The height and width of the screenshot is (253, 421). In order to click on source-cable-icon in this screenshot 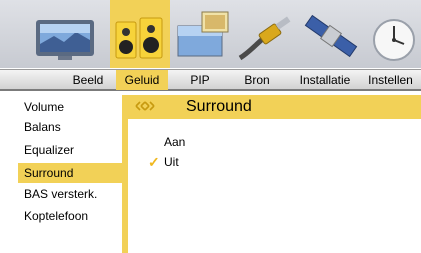, I will do `click(267, 34)`.